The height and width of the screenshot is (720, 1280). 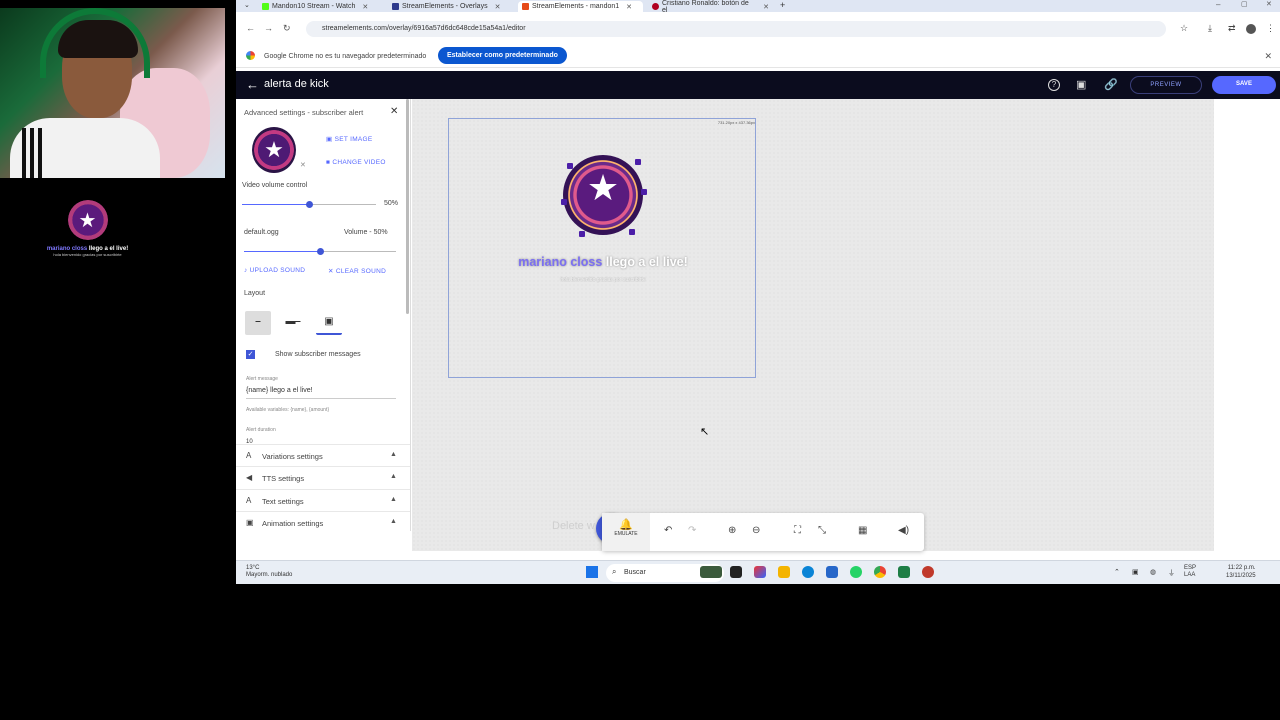 I want to click on language-indicator: ESP LAA, so click(x=1190, y=572).